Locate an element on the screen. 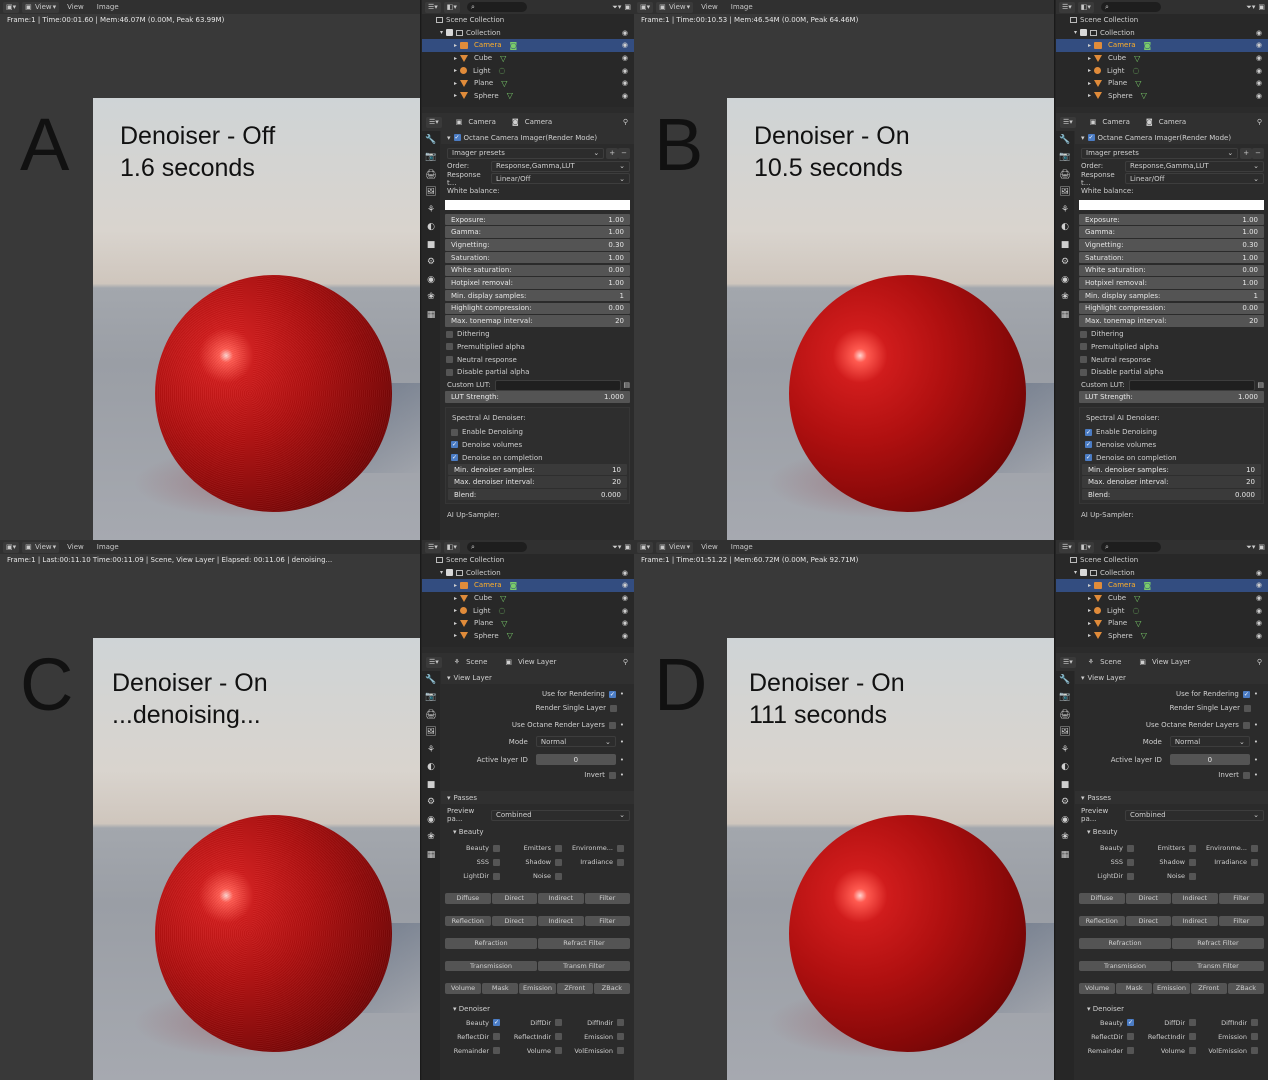 This screenshot has height=1080, width=1268. outliner-item-plane: ▸ Plane ▽ ◉ is located at coordinates (528, 623).